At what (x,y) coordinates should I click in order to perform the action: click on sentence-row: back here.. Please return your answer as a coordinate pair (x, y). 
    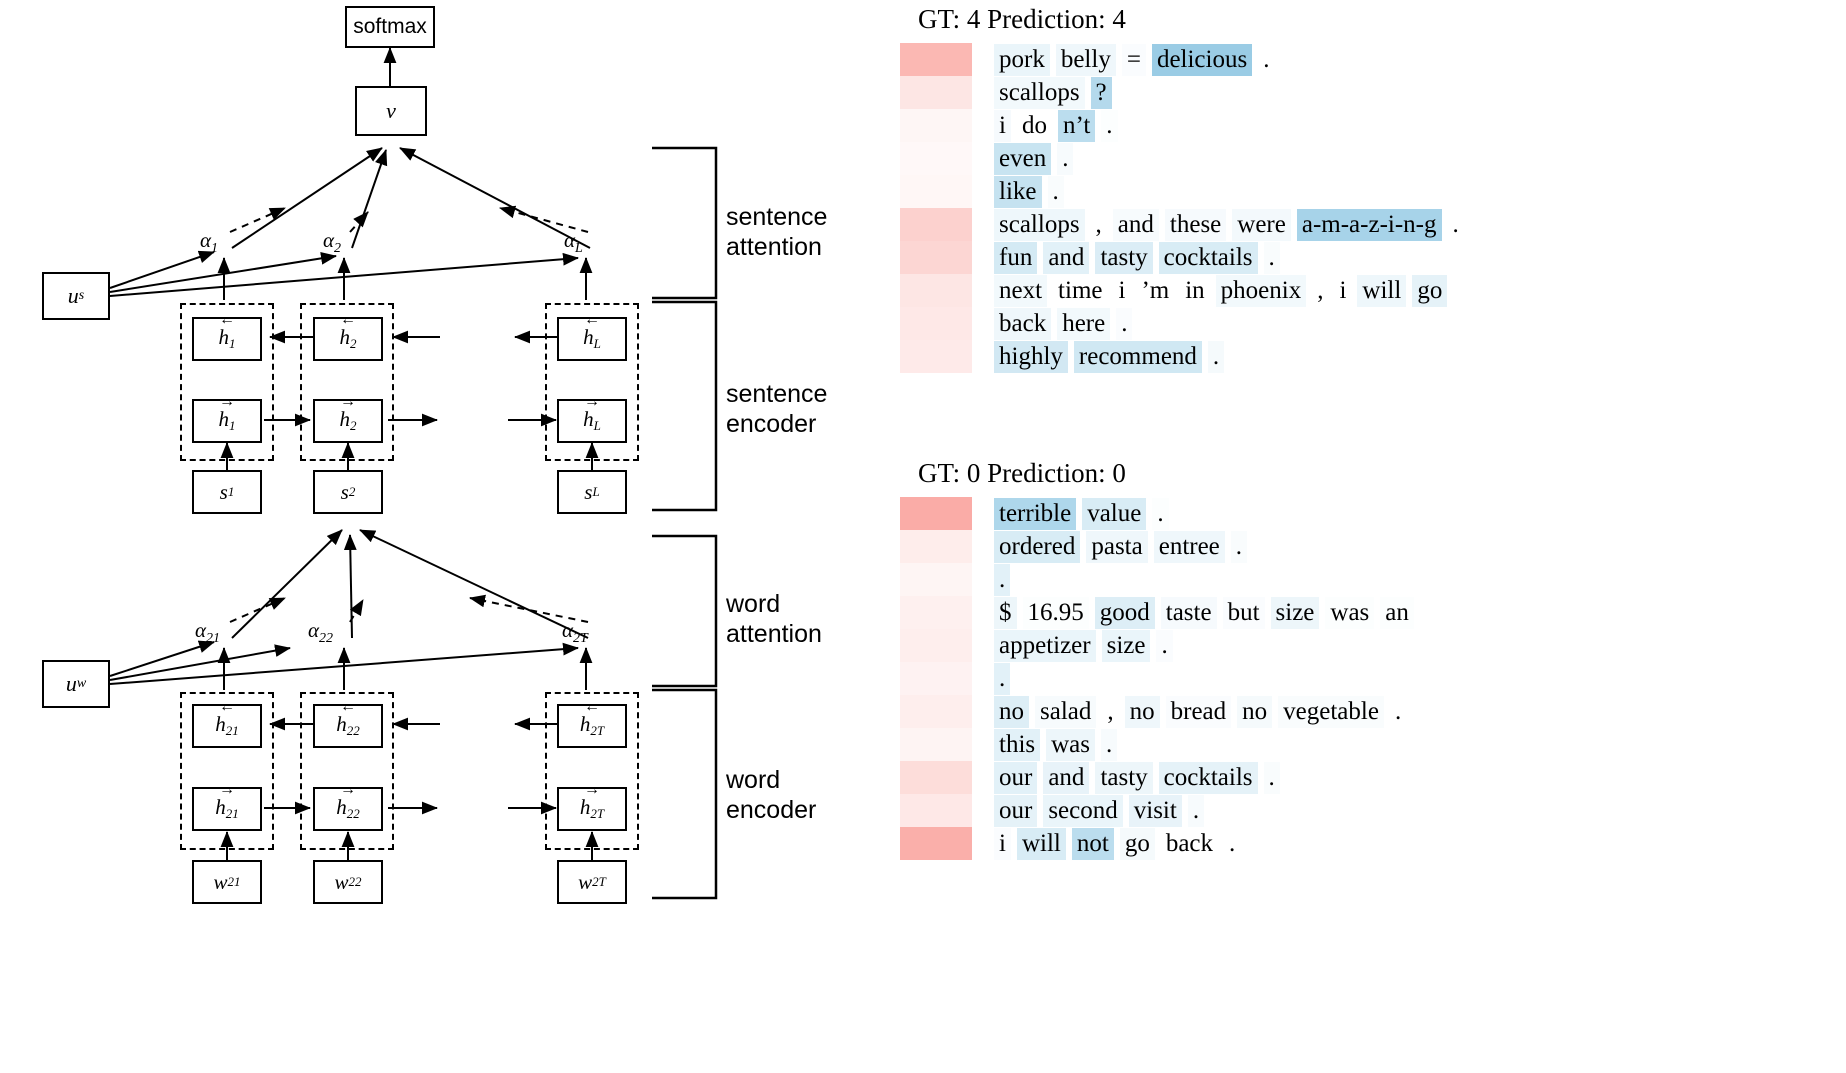
    Looking at the image, I should click on (1373, 323).